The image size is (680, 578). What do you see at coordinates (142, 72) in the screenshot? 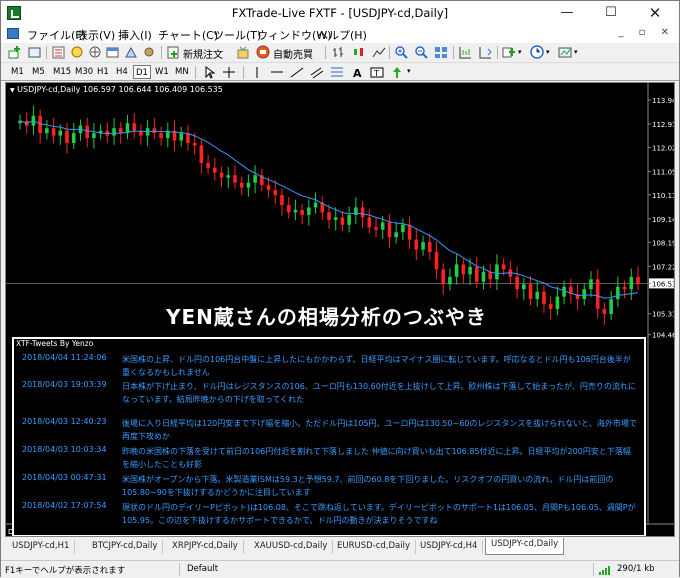
I see `timeframe-d1: D1` at bounding box center [142, 72].